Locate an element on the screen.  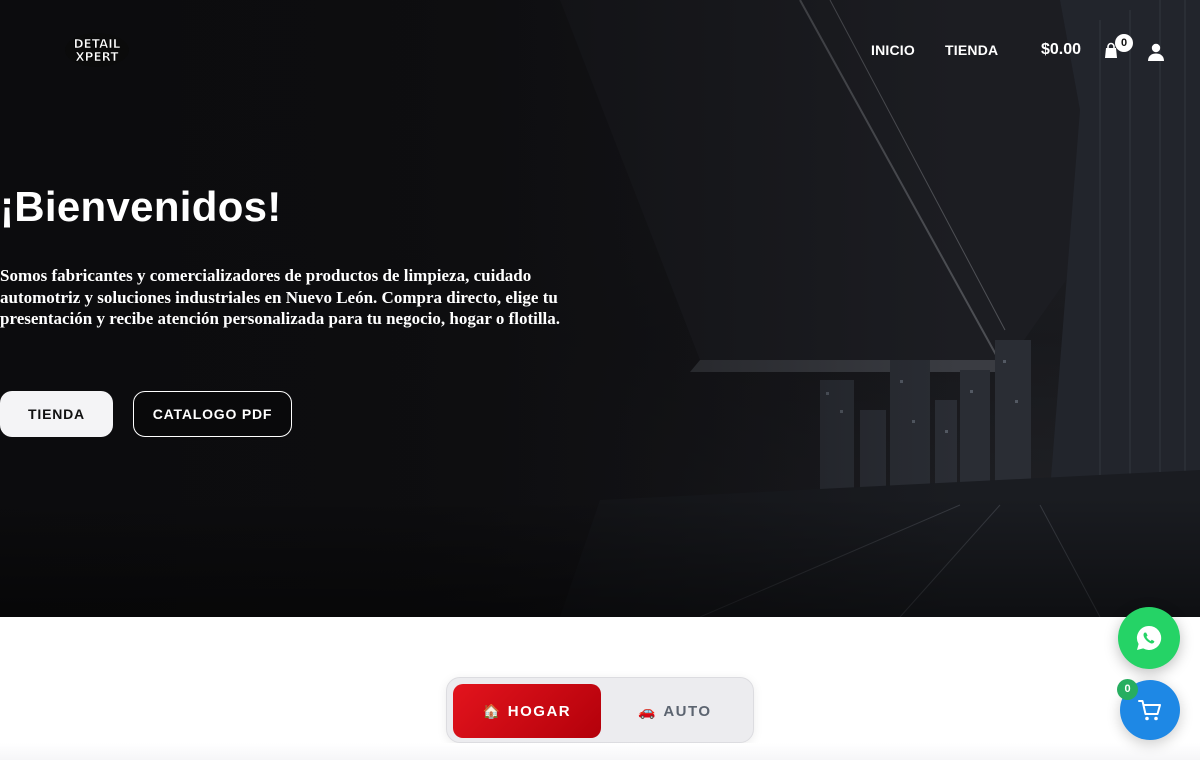
user-icon is located at coordinates (1156, 52).